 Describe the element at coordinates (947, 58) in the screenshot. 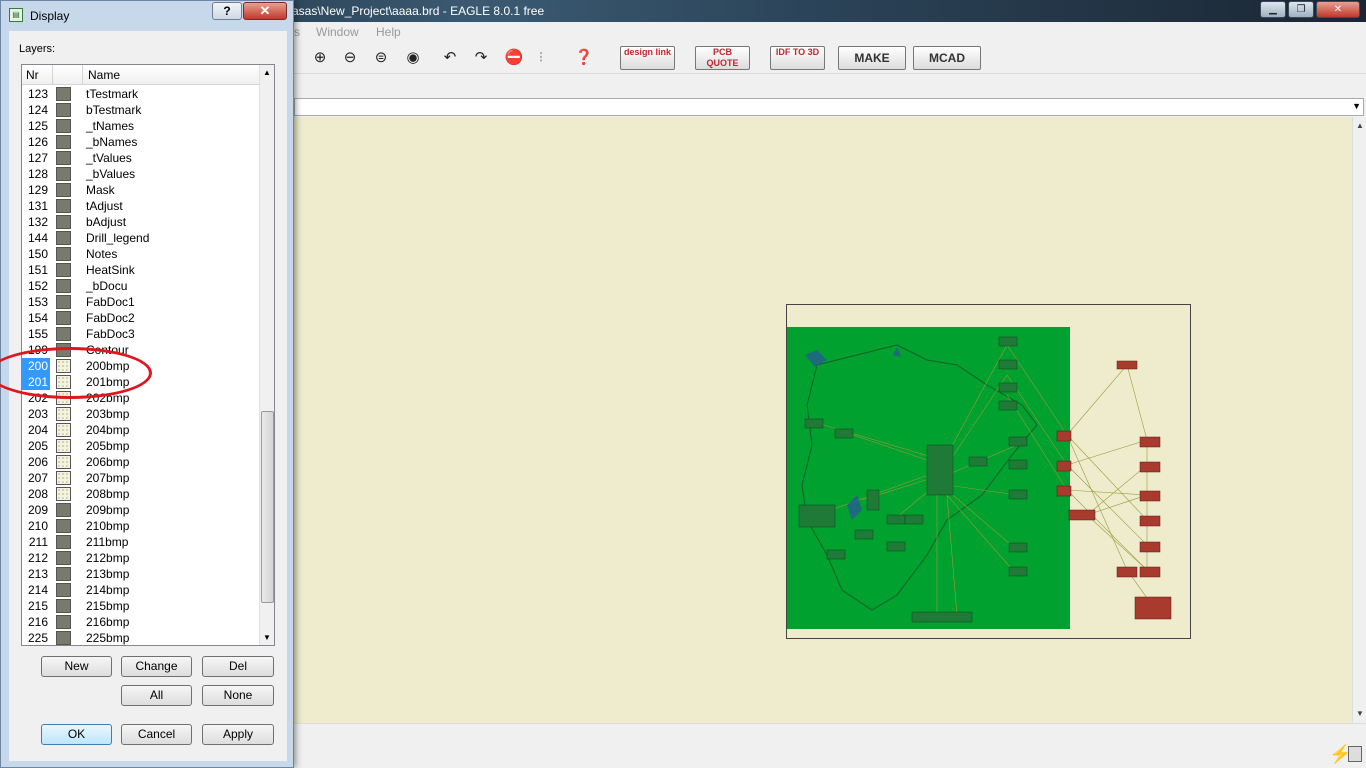

I see `mcad-button: MCAD` at that location.